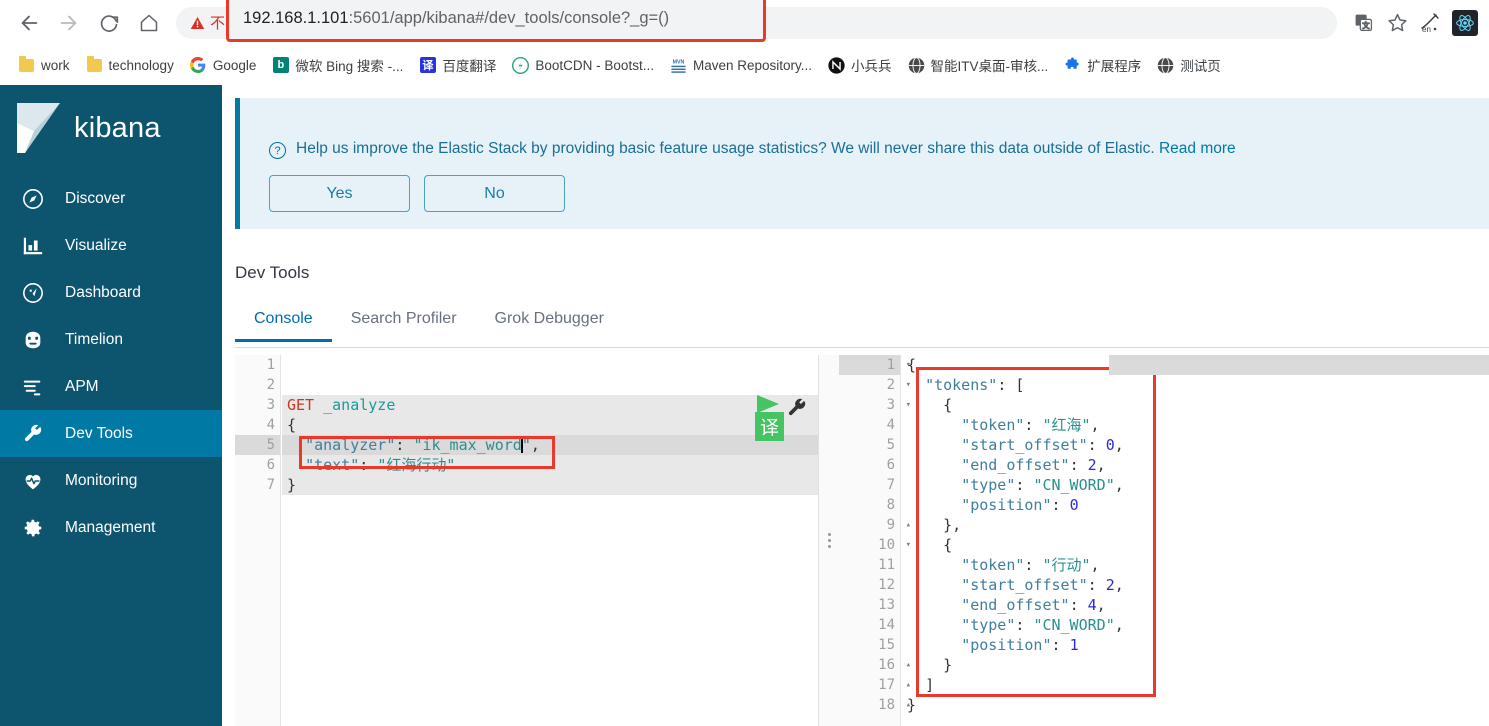  I want to click on line-number: 18 ▴, so click(894, 705).